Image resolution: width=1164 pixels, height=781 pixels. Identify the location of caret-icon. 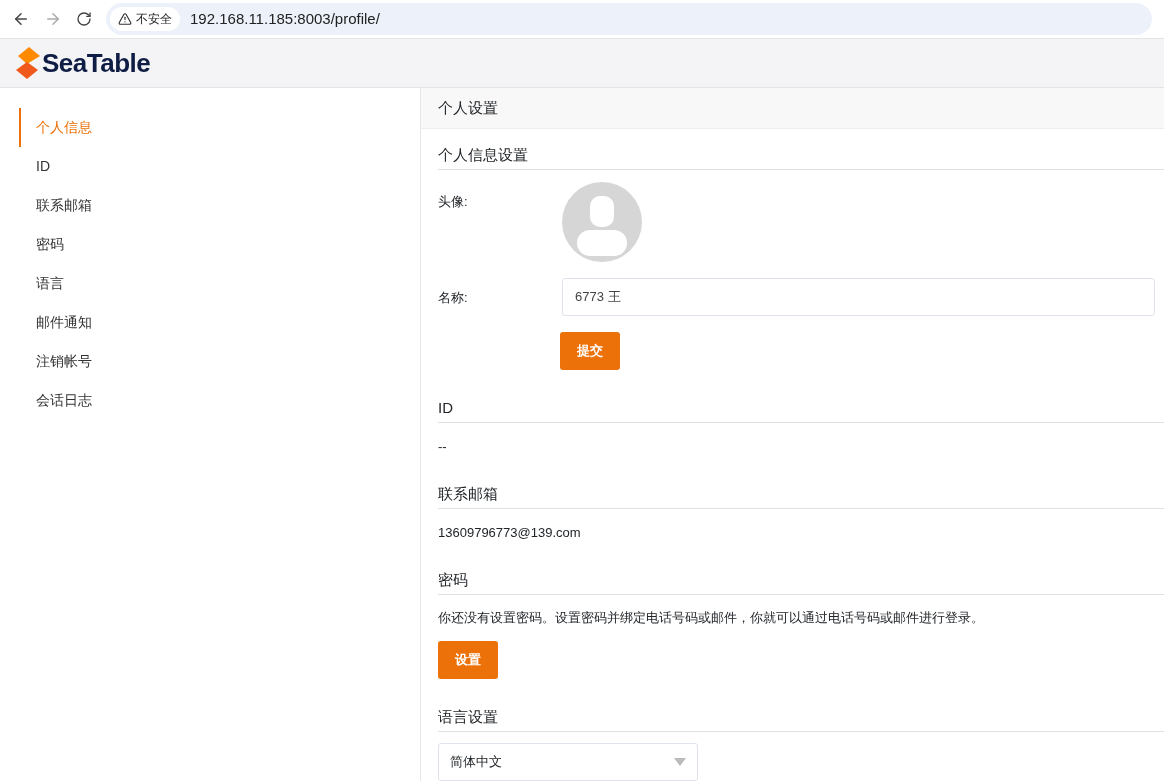
(680, 762).